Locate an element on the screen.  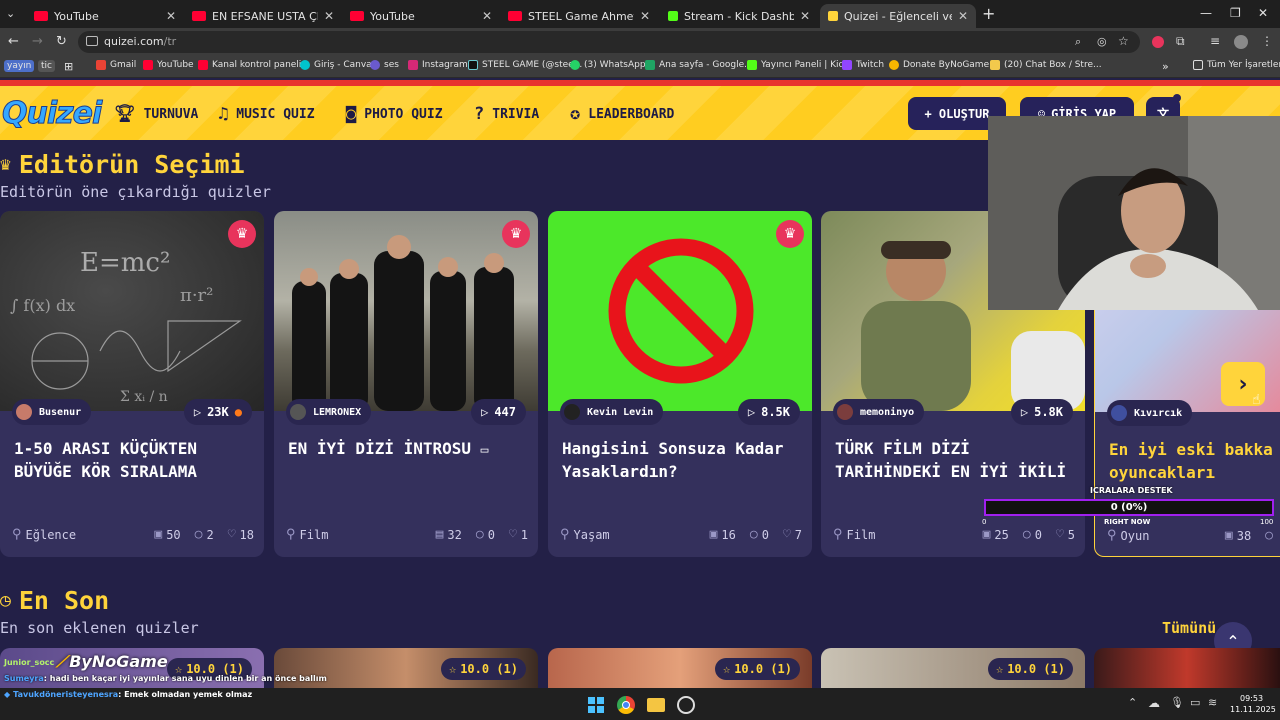
bookmark-youtube: YouTube is located at coordinates (168, 65).